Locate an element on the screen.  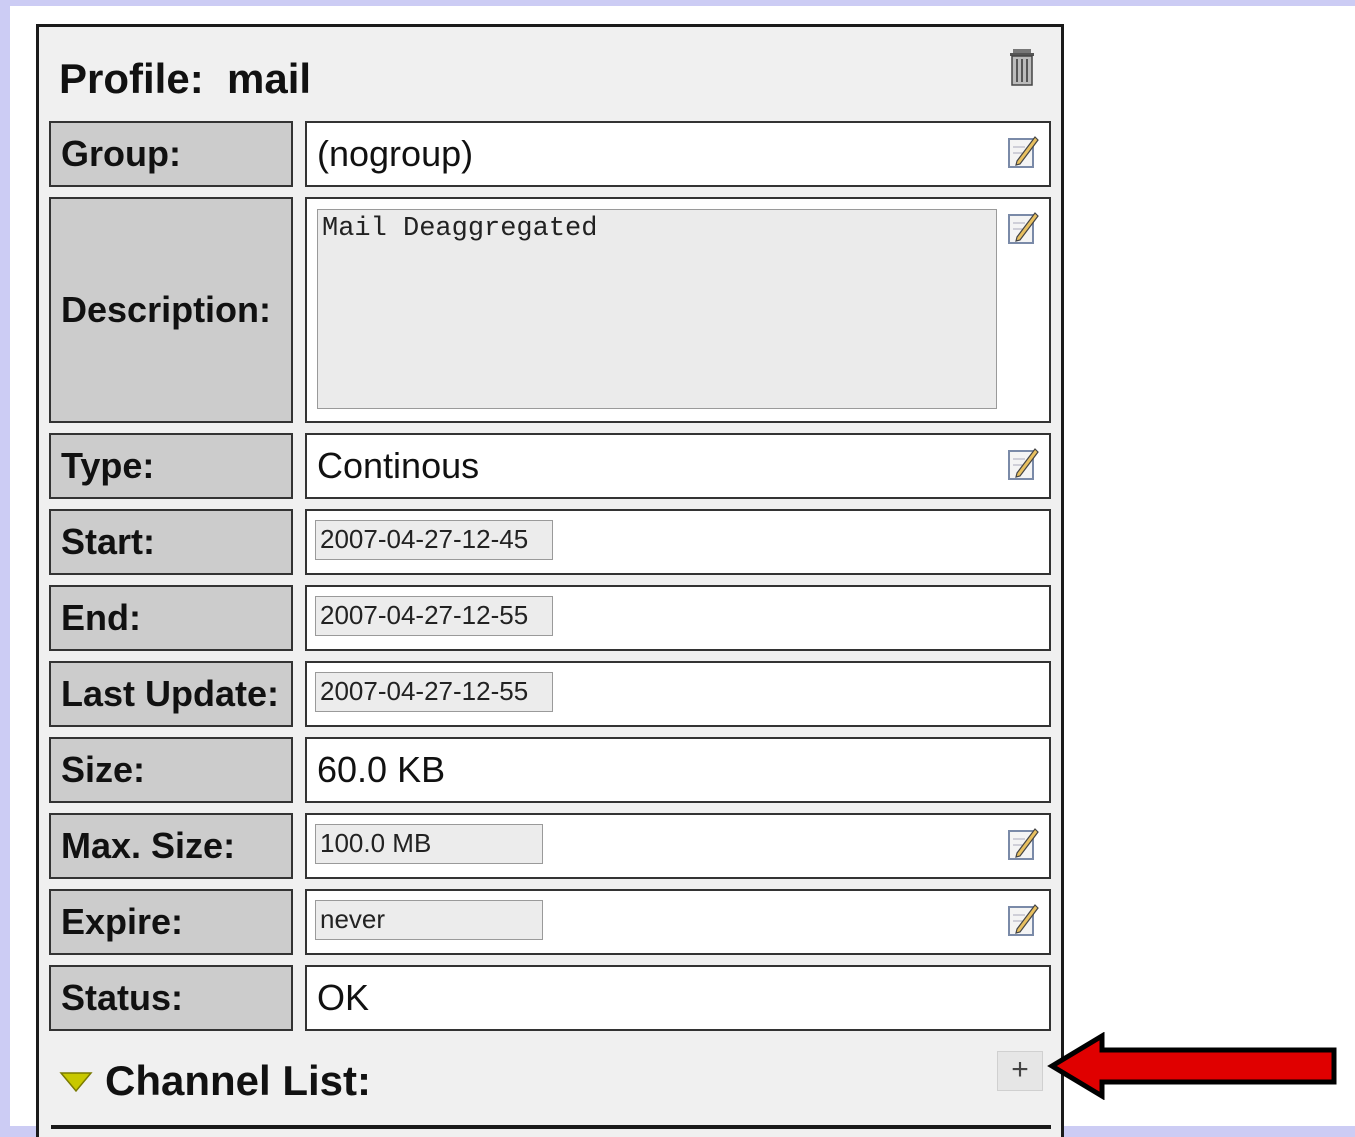
description-value-cell: Mail Deaggregated is located at coordinates (678, 310).